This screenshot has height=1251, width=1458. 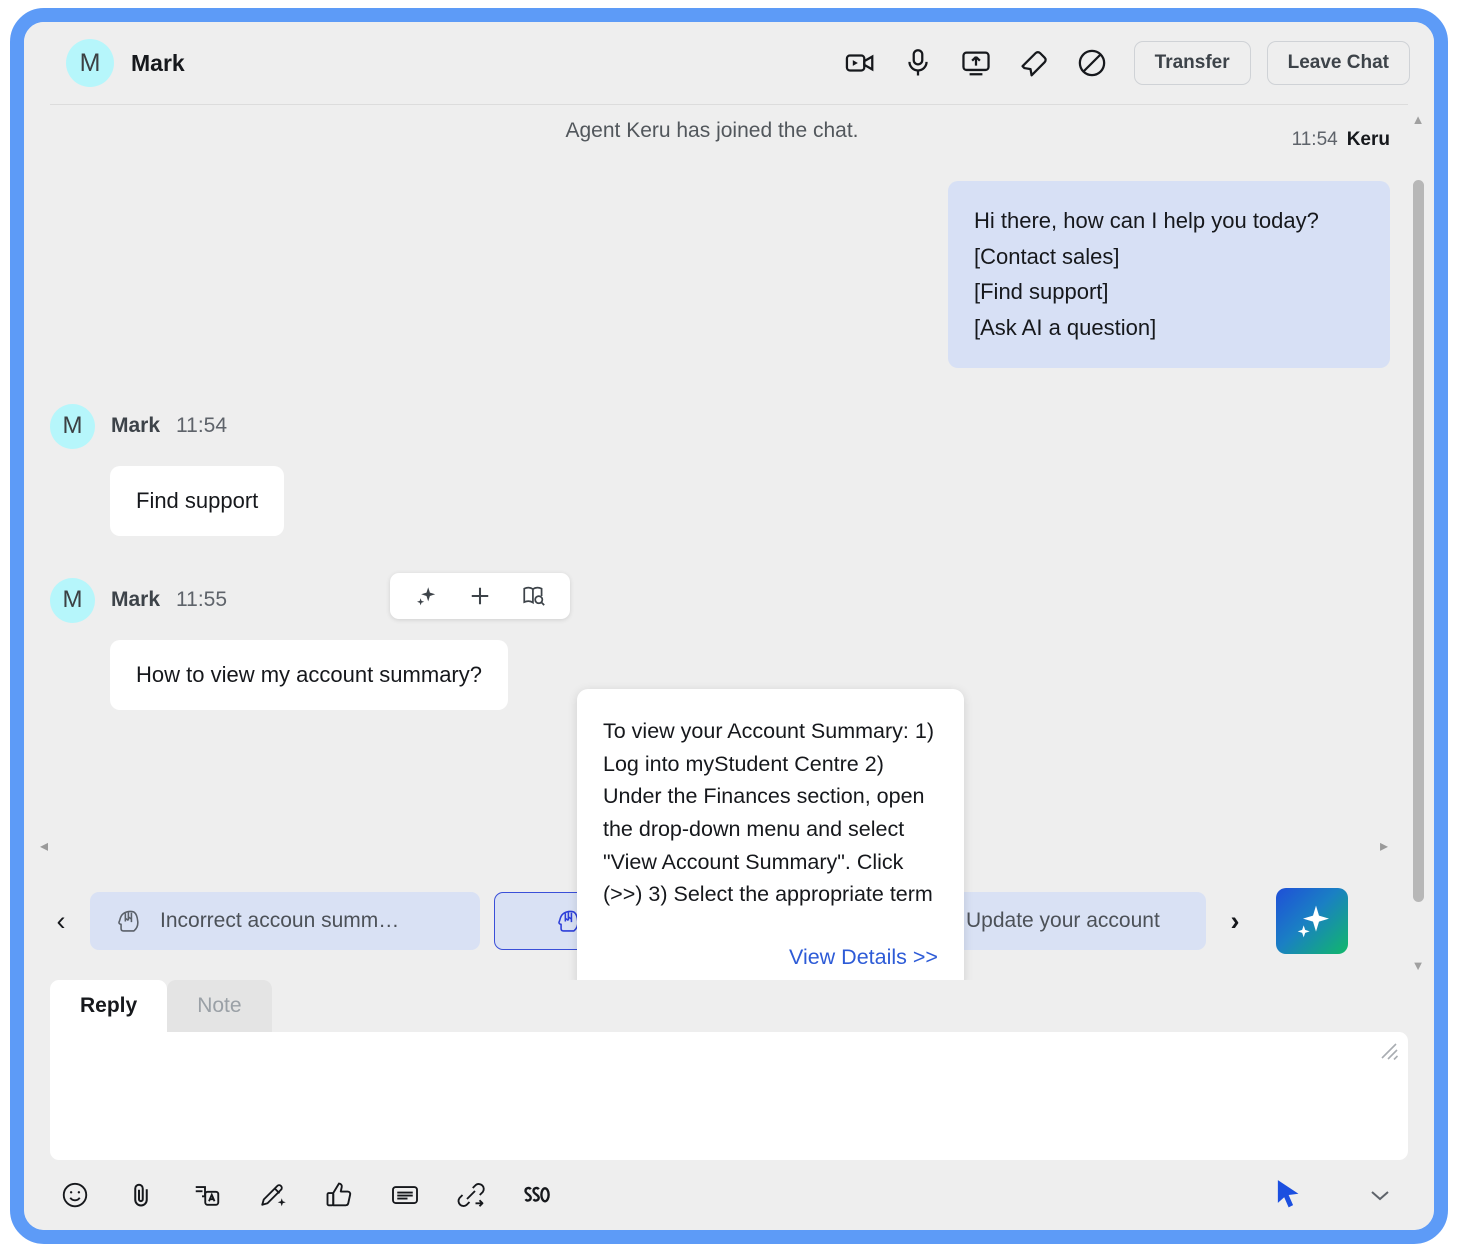 What do you see at coordinates (1418, 965) in the screenshot?
I see `scroll-down-arrow: ▼` at bounding box center [1418, 965].